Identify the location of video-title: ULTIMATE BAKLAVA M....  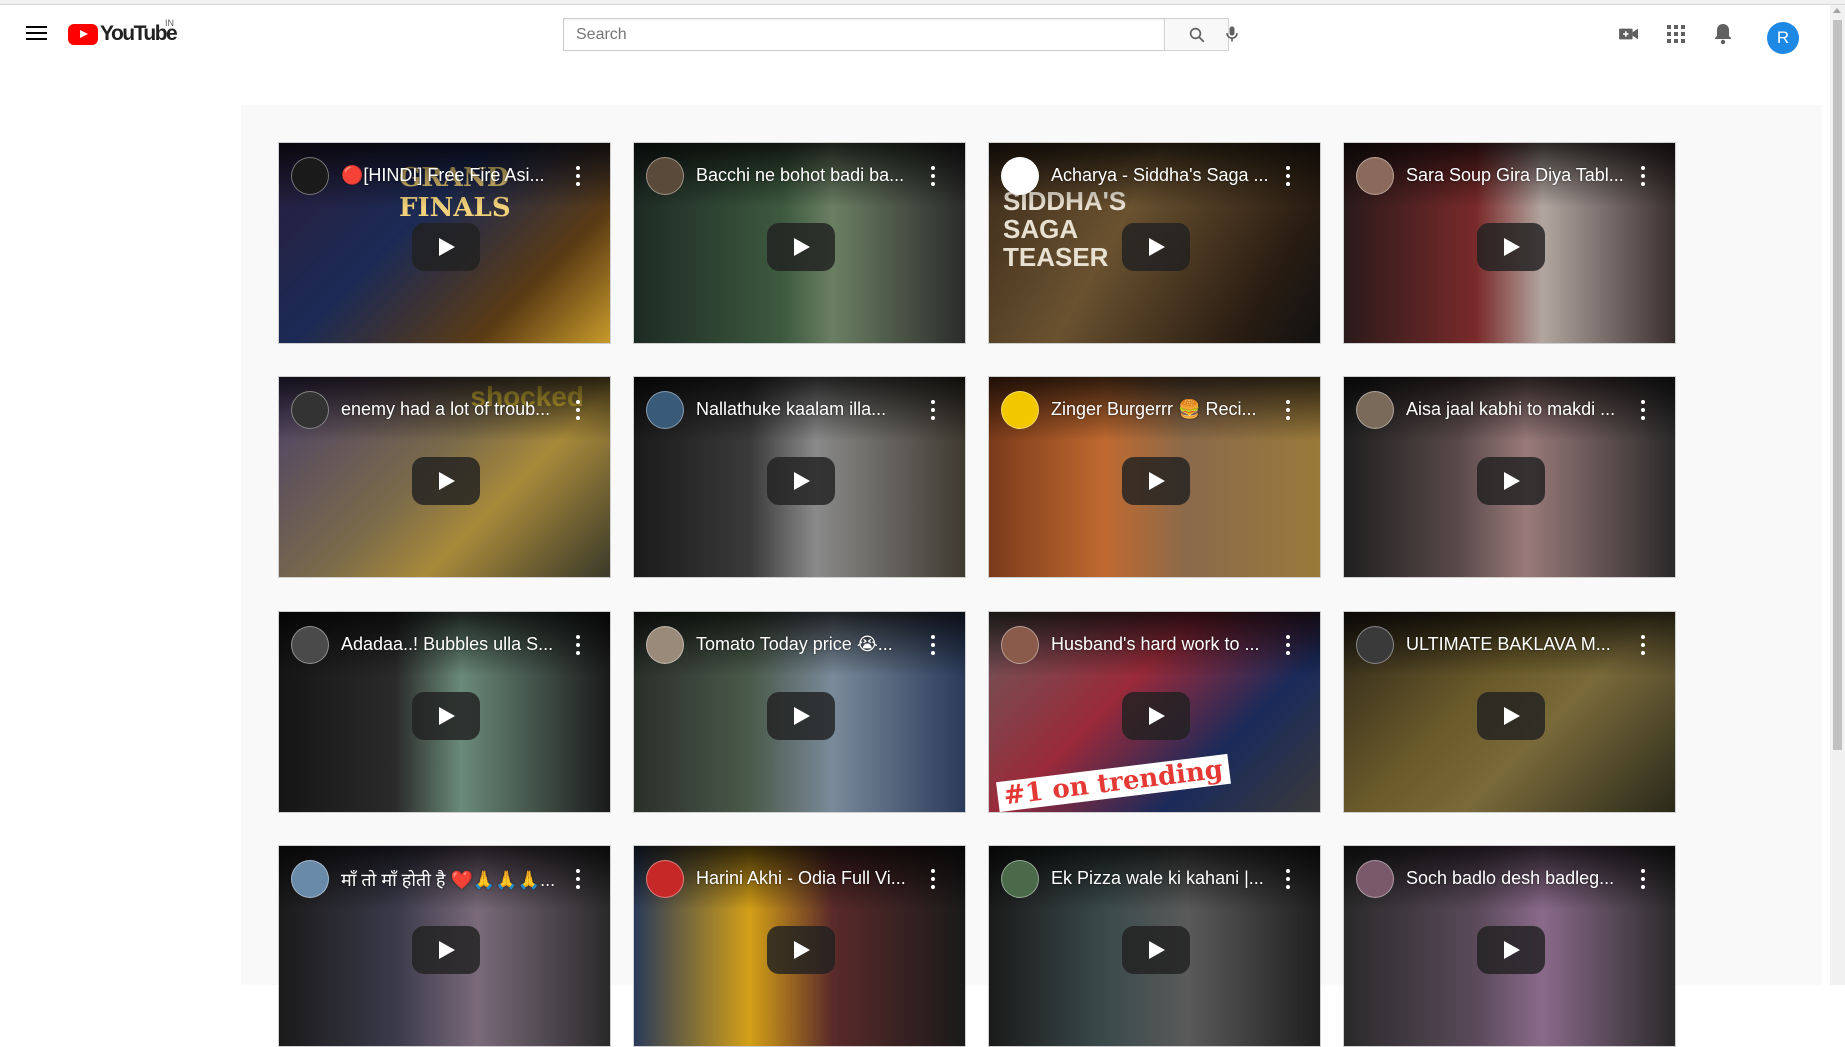
(1515, 644).